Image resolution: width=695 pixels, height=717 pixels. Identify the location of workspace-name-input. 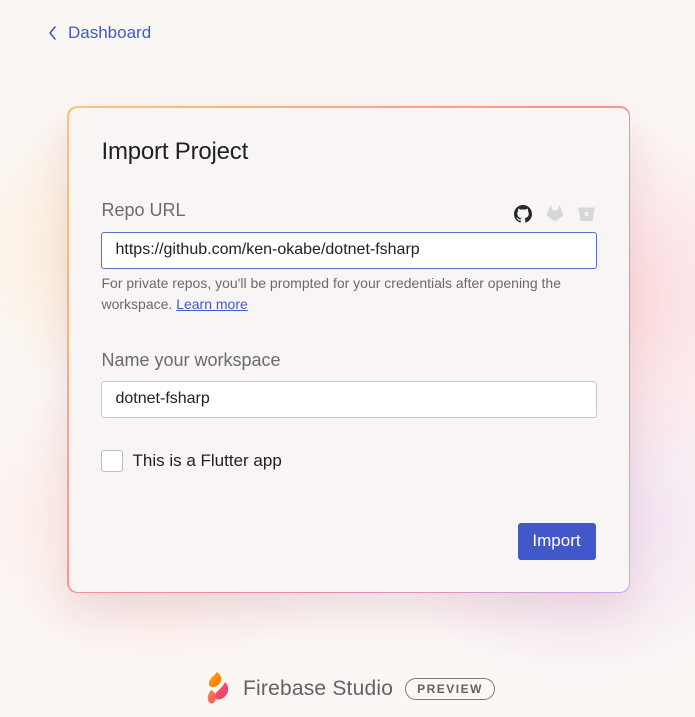
(348, 399).